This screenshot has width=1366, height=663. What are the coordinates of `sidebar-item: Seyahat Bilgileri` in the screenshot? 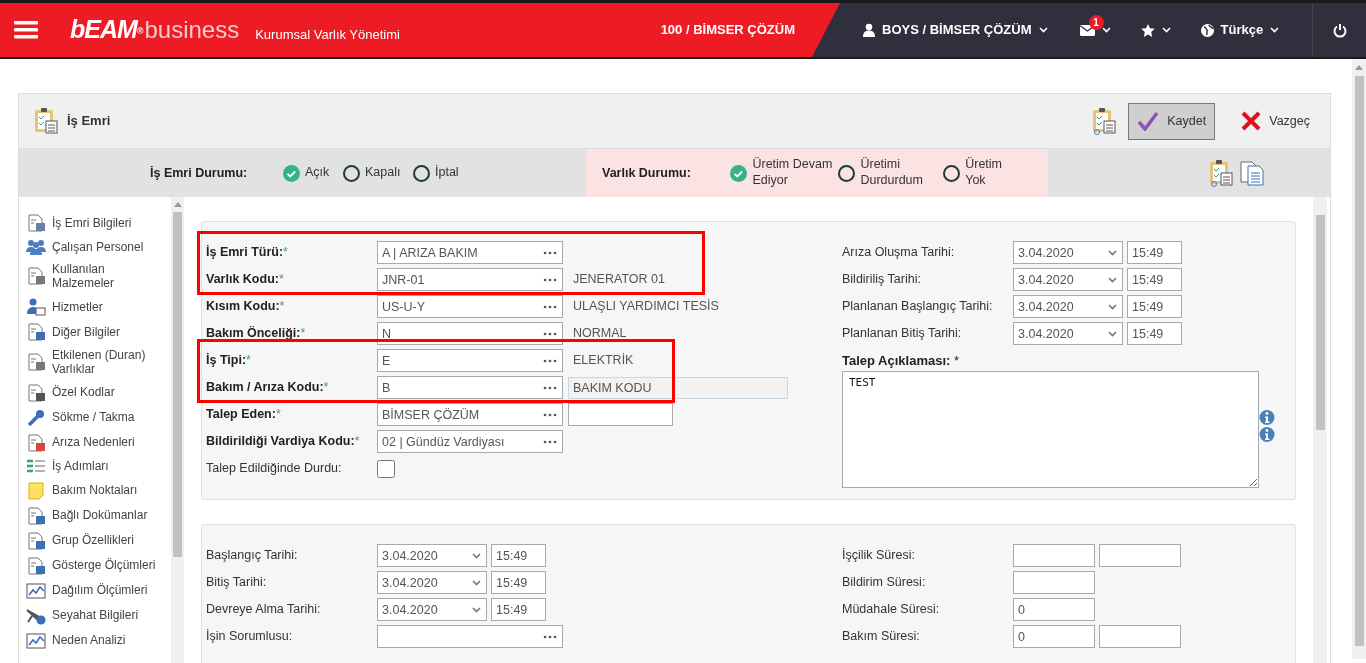 It's located at (96, 615).